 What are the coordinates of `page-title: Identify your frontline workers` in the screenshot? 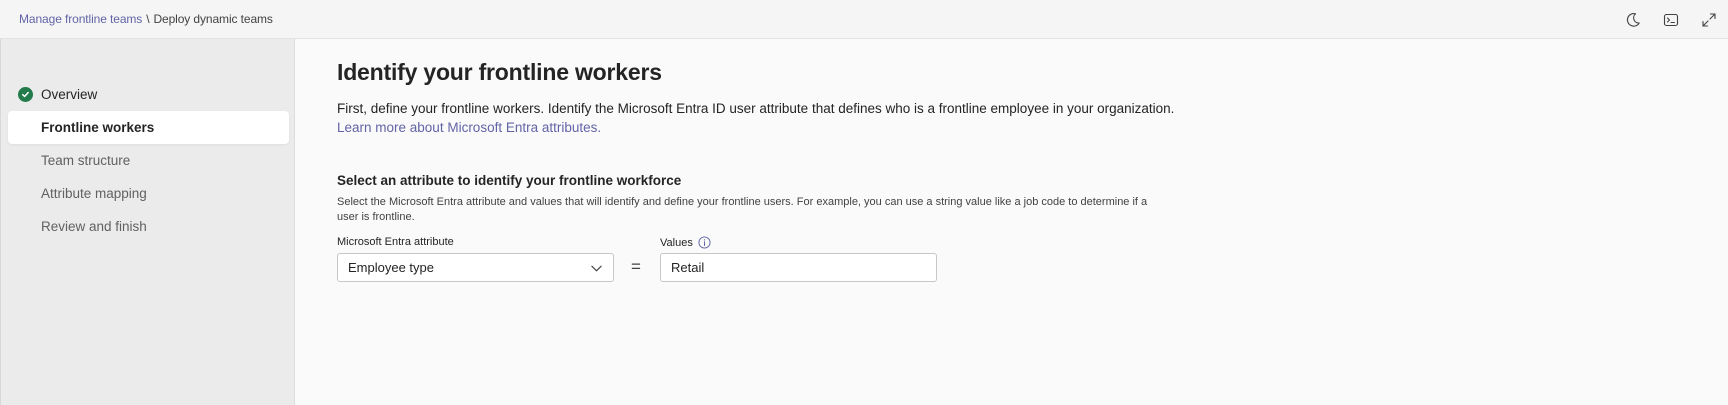 It's located at (499, 72).